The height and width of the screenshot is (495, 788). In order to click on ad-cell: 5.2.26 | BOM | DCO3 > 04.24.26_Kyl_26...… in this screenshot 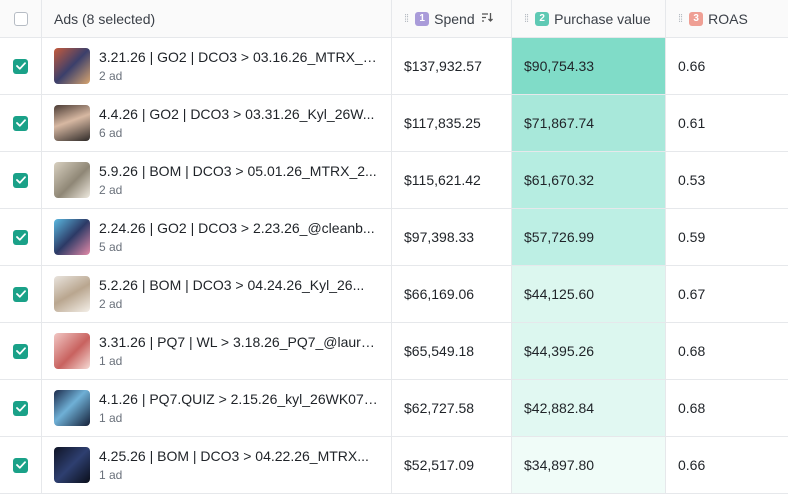, I will do `click(217, 294)`.